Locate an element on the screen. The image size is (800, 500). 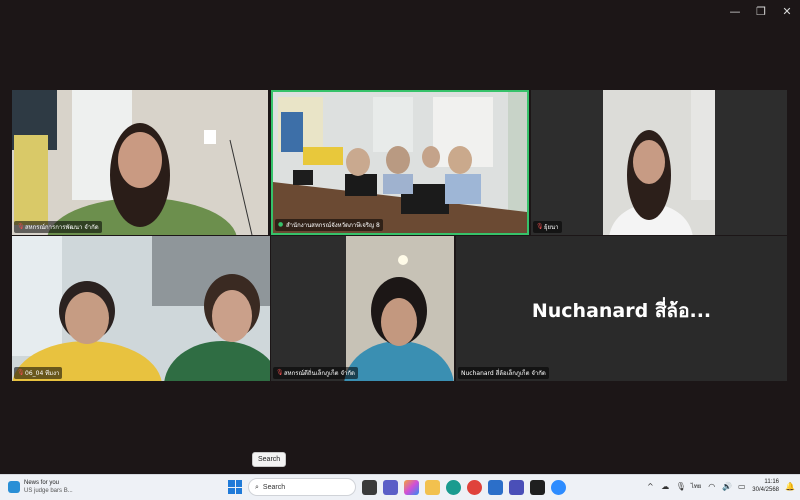
teams-icon is located at coordinates (390, 487).